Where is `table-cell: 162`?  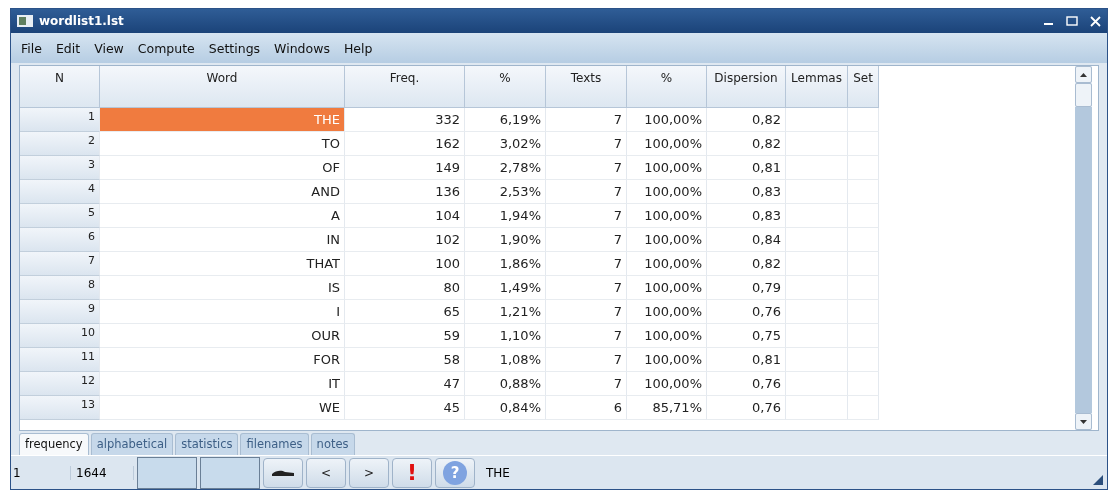
table-cell: 162 is located at coordinates (405, 144).